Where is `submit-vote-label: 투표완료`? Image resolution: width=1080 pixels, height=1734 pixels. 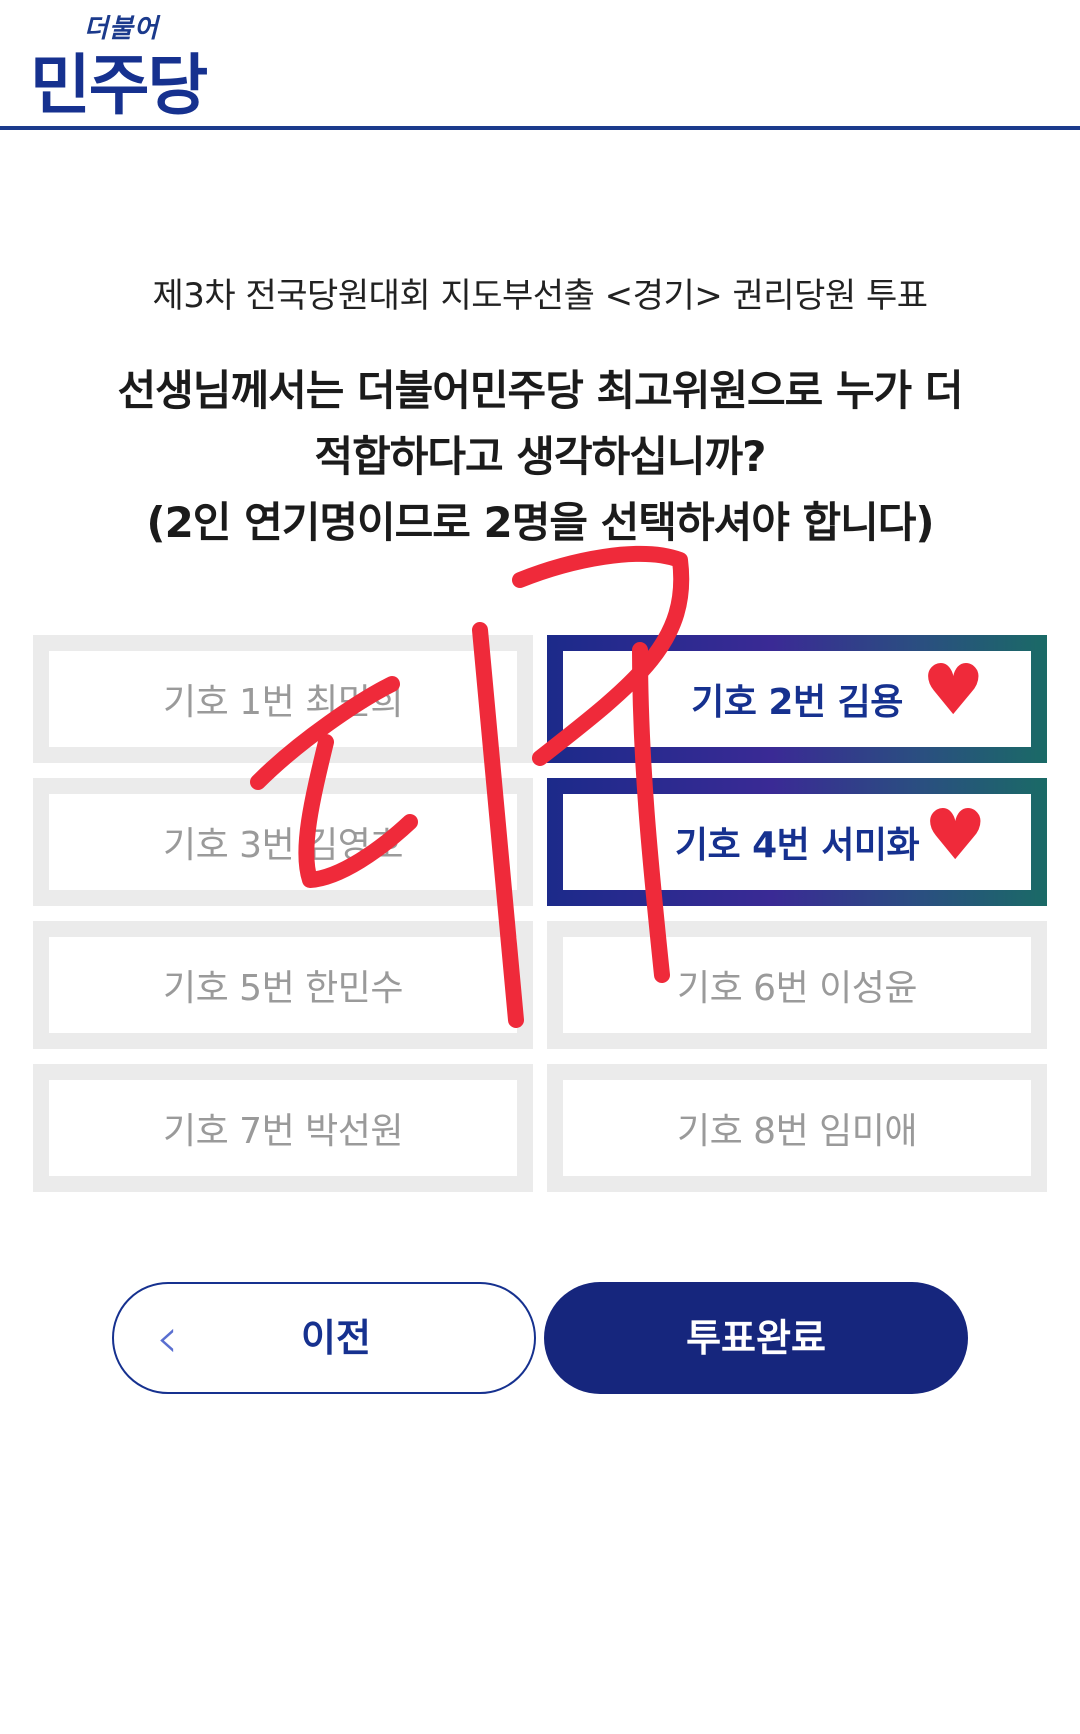 submit-vote-label: 투표완료 is located at coordinates (756, 1338).